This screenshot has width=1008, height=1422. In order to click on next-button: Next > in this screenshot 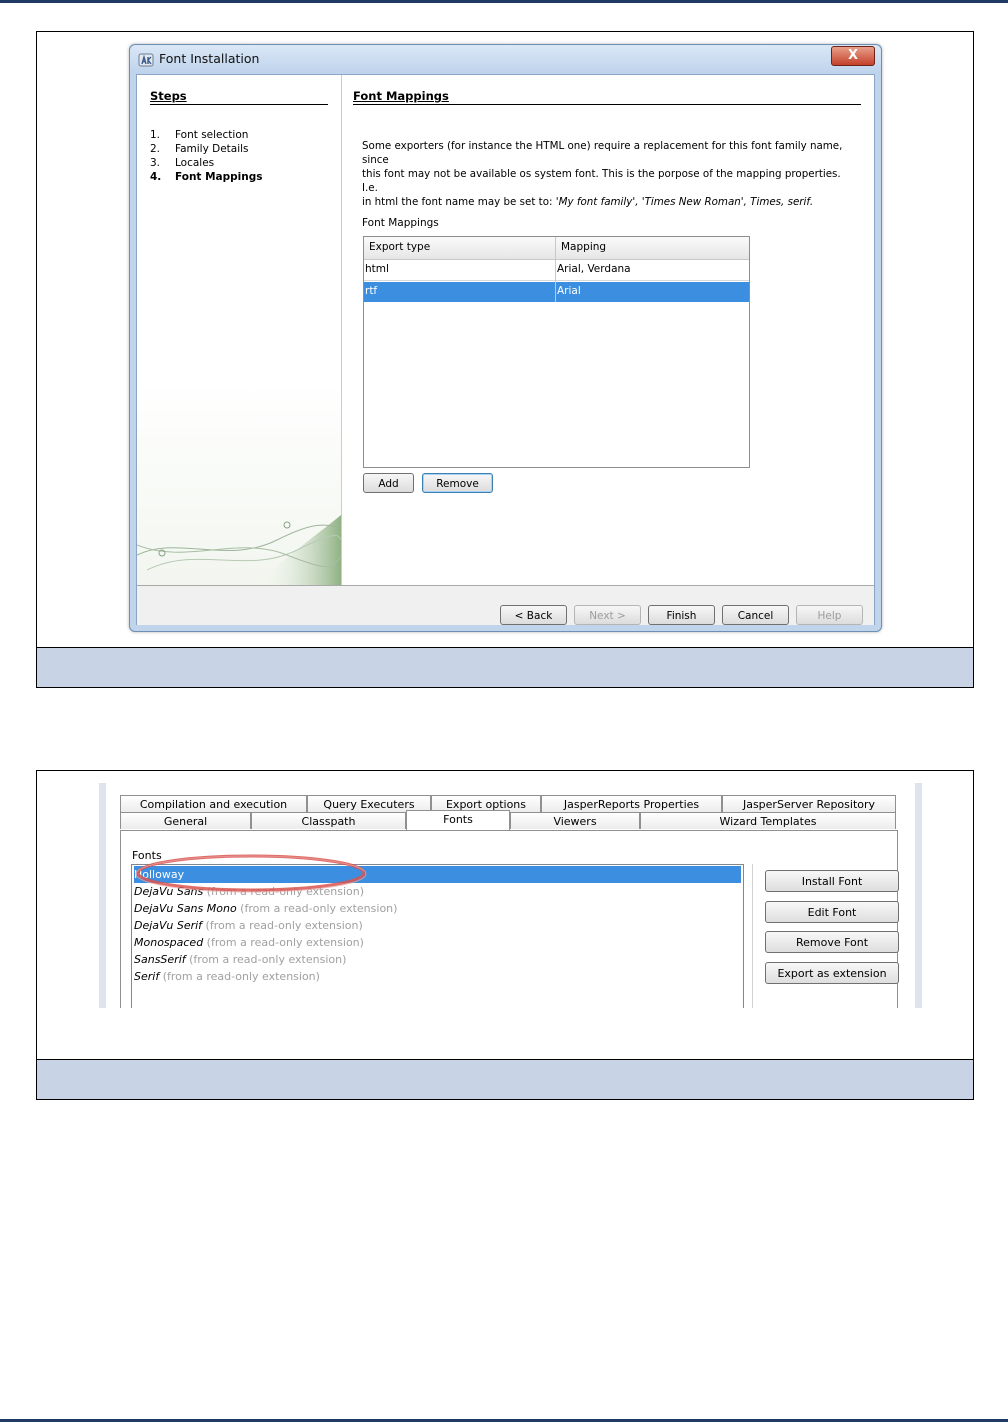, I will do `click(607, 615)`.